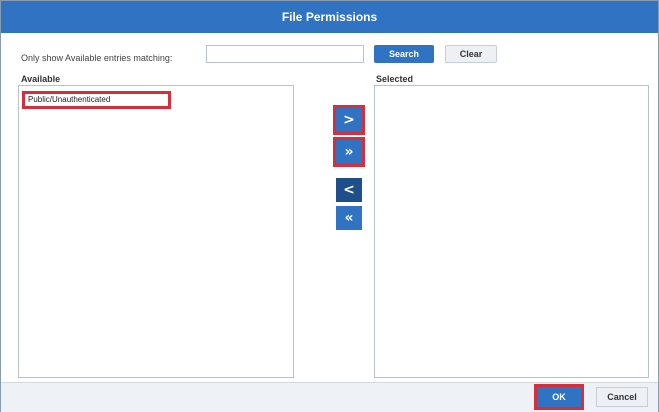 This screenshot has height=412, width=659. What do you see at coordinates (285, 54) in the screenshot?
I see `filter-input` at bounding box center [285, 54].